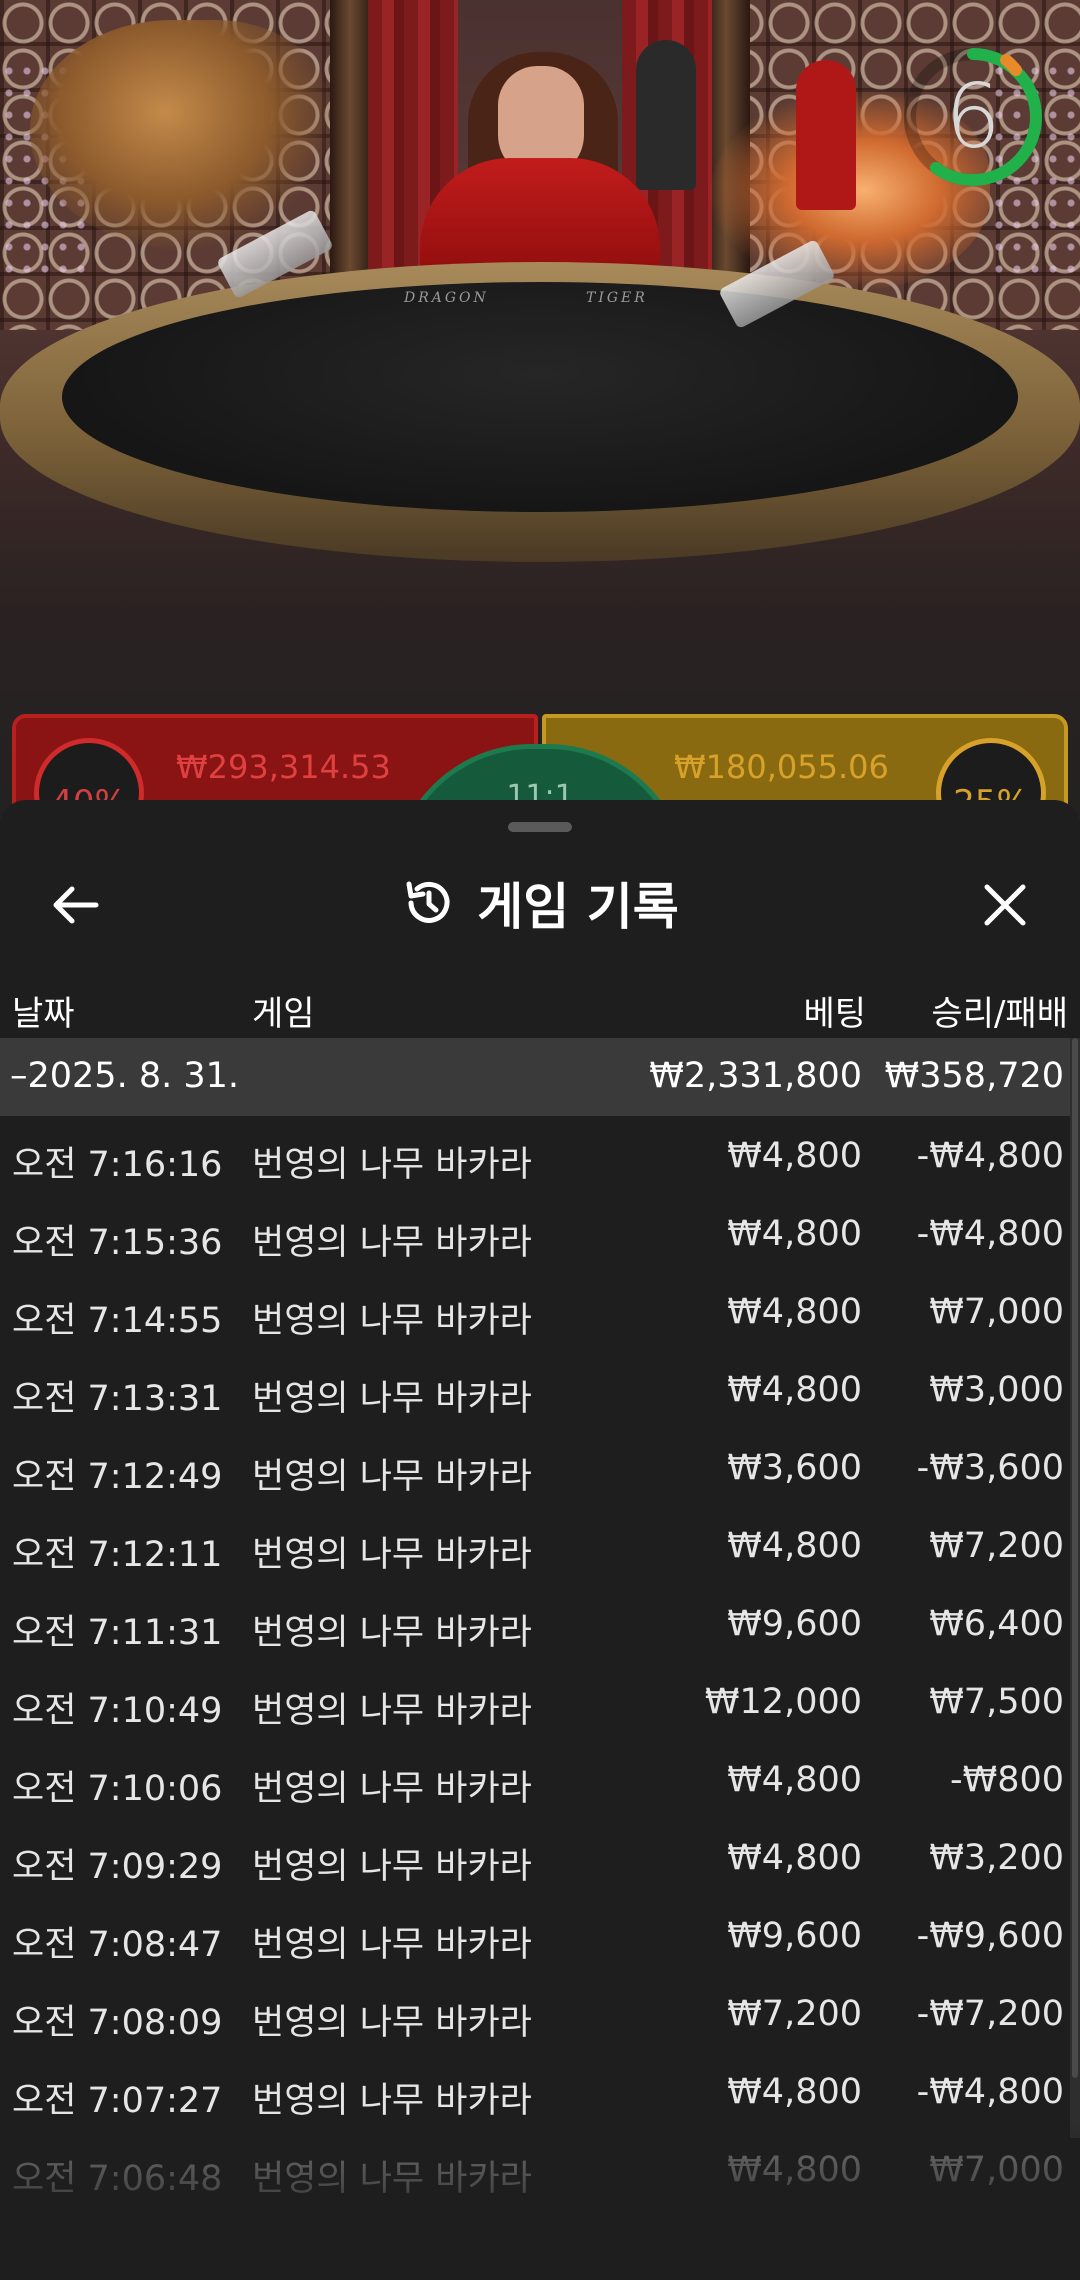 The image size is (1080, 2280). What do you see at coordinates (535, 1077) in the screenshot?
I see `day-group-header: –2025. 8. 31. ₩2,331,800 ₩358,720` at bounding box center [535, 1077].